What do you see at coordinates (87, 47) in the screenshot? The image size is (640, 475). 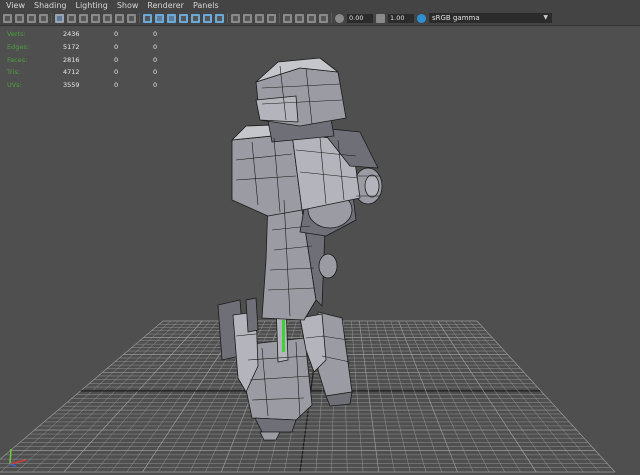 I see `hud-row: Edges: 5172 0 0` at bounding box center [87, 47].